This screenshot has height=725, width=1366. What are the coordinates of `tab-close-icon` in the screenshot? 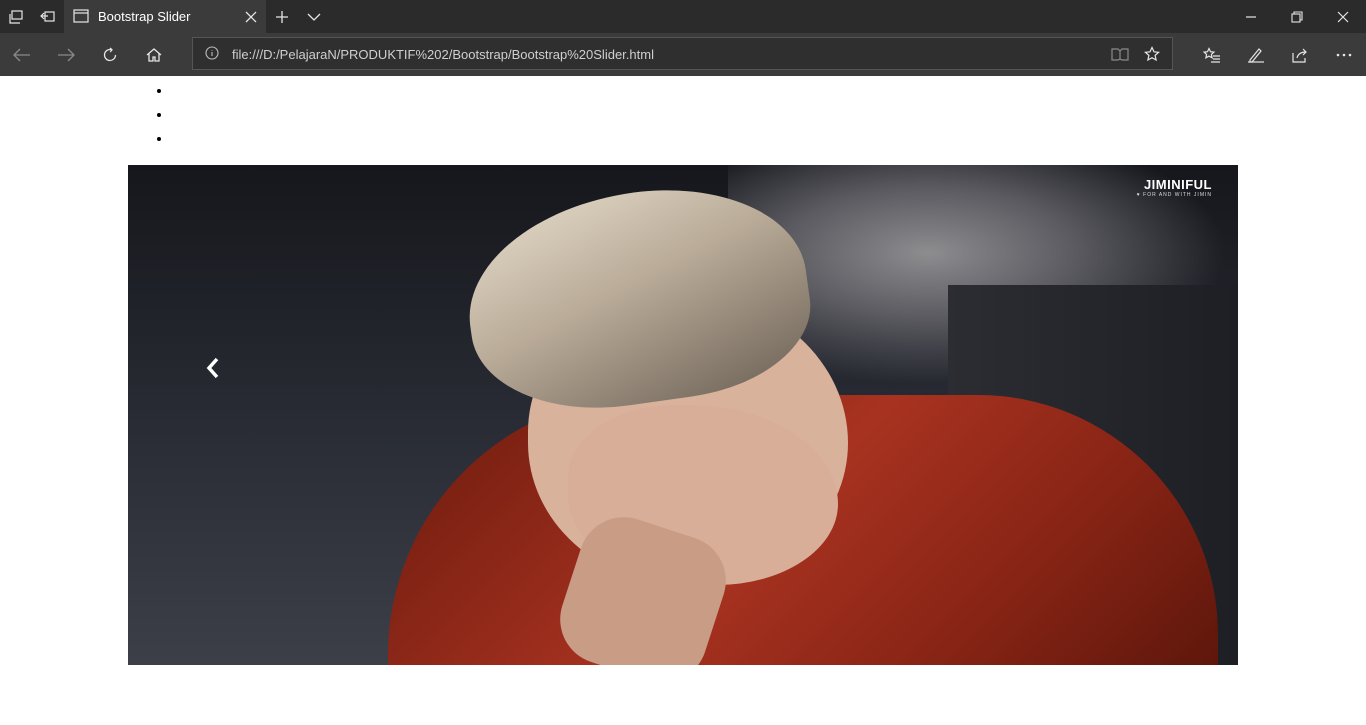 It's located at (251, 16).